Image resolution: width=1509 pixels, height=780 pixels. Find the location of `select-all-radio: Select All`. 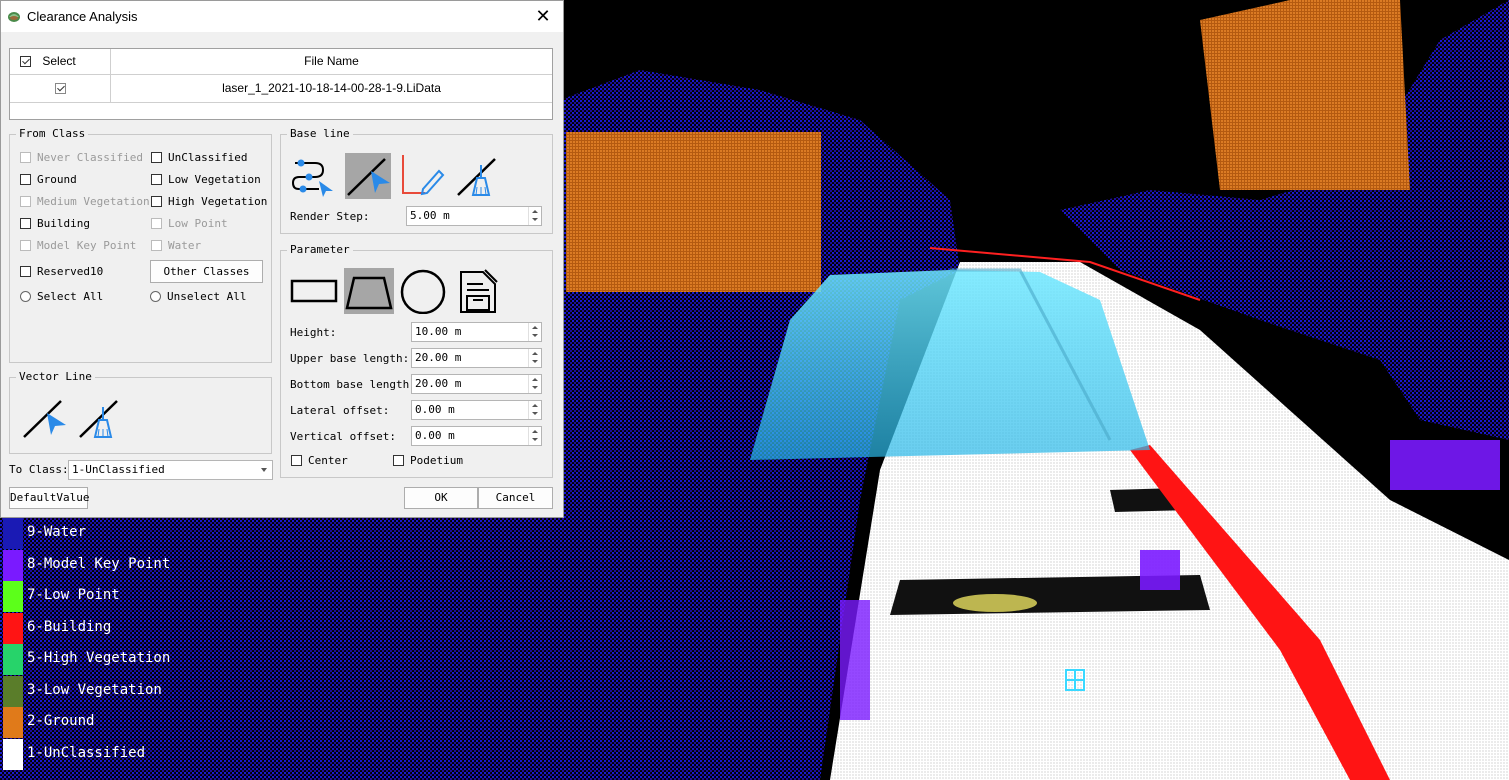

select-all-radio: Select All is located at coordinates (61, 296).